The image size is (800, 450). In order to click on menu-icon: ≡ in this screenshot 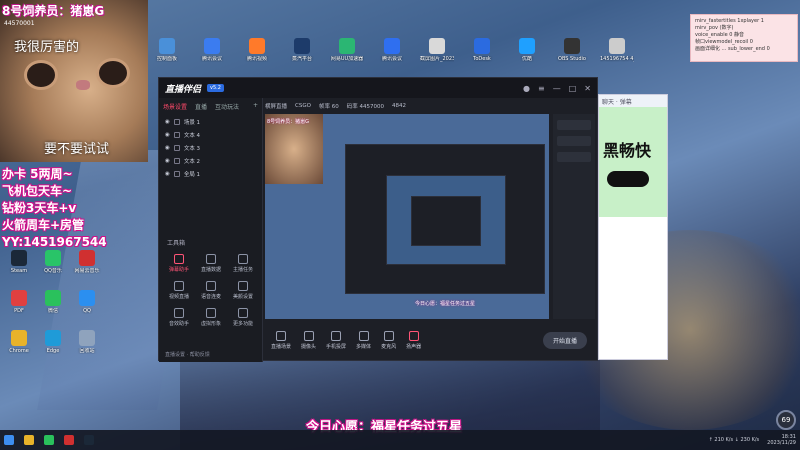, I will do `click(541, 88)`.